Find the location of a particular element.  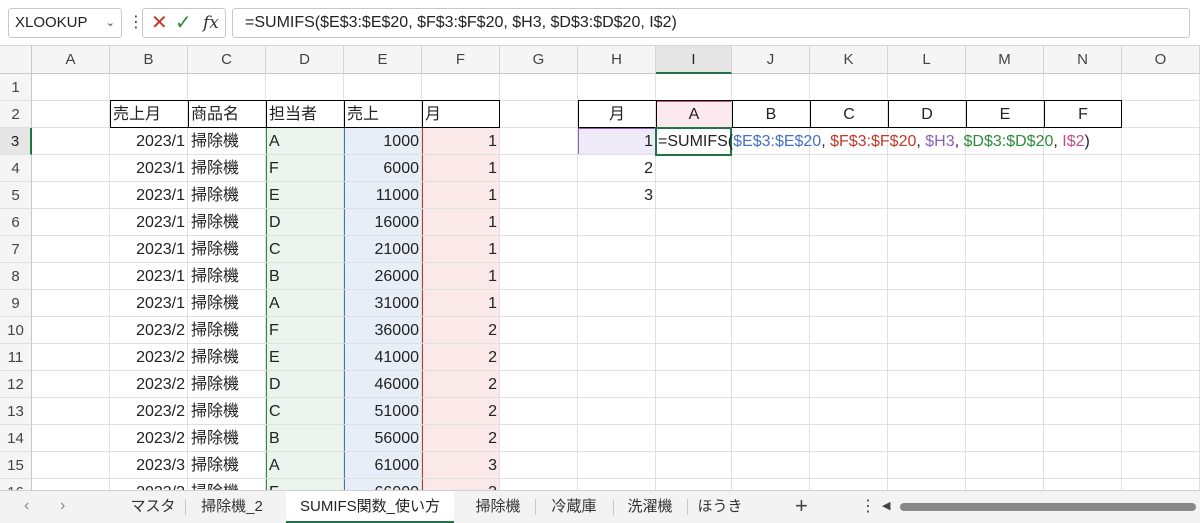

summary-header-person: F is located at coordinates (1083, 114).